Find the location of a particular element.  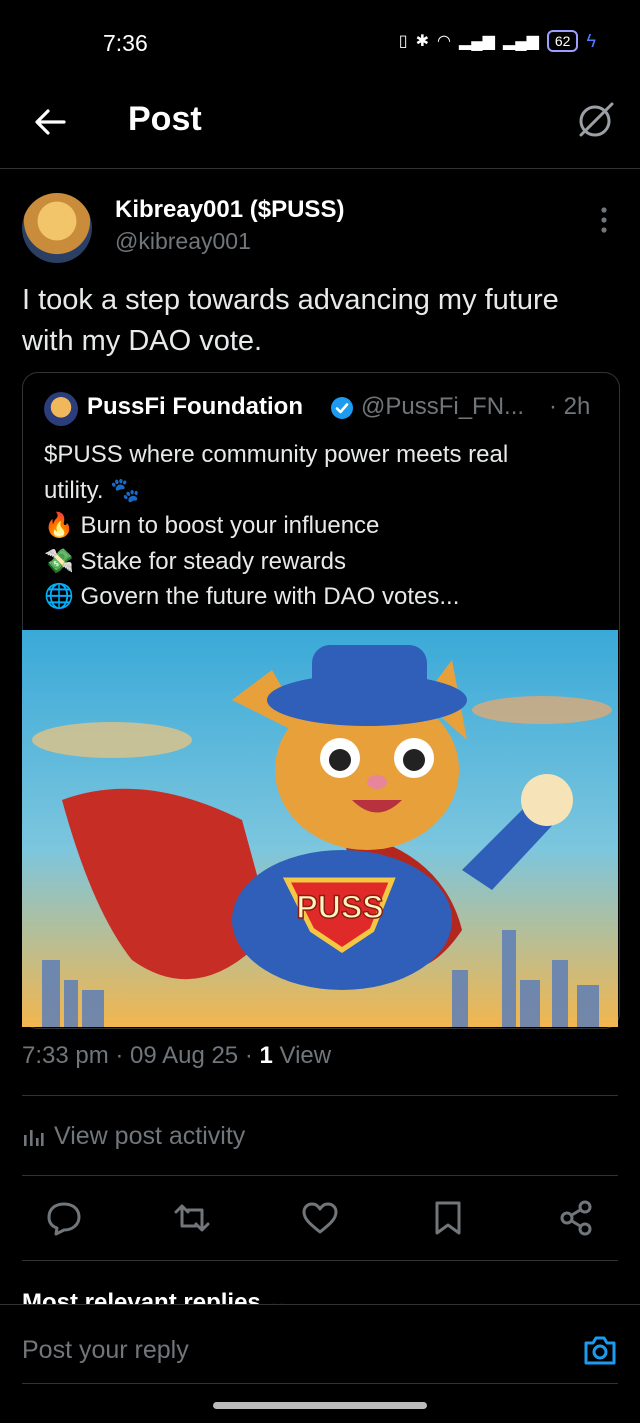

charging-icon: ϟ is located at coordinates (591, 40).